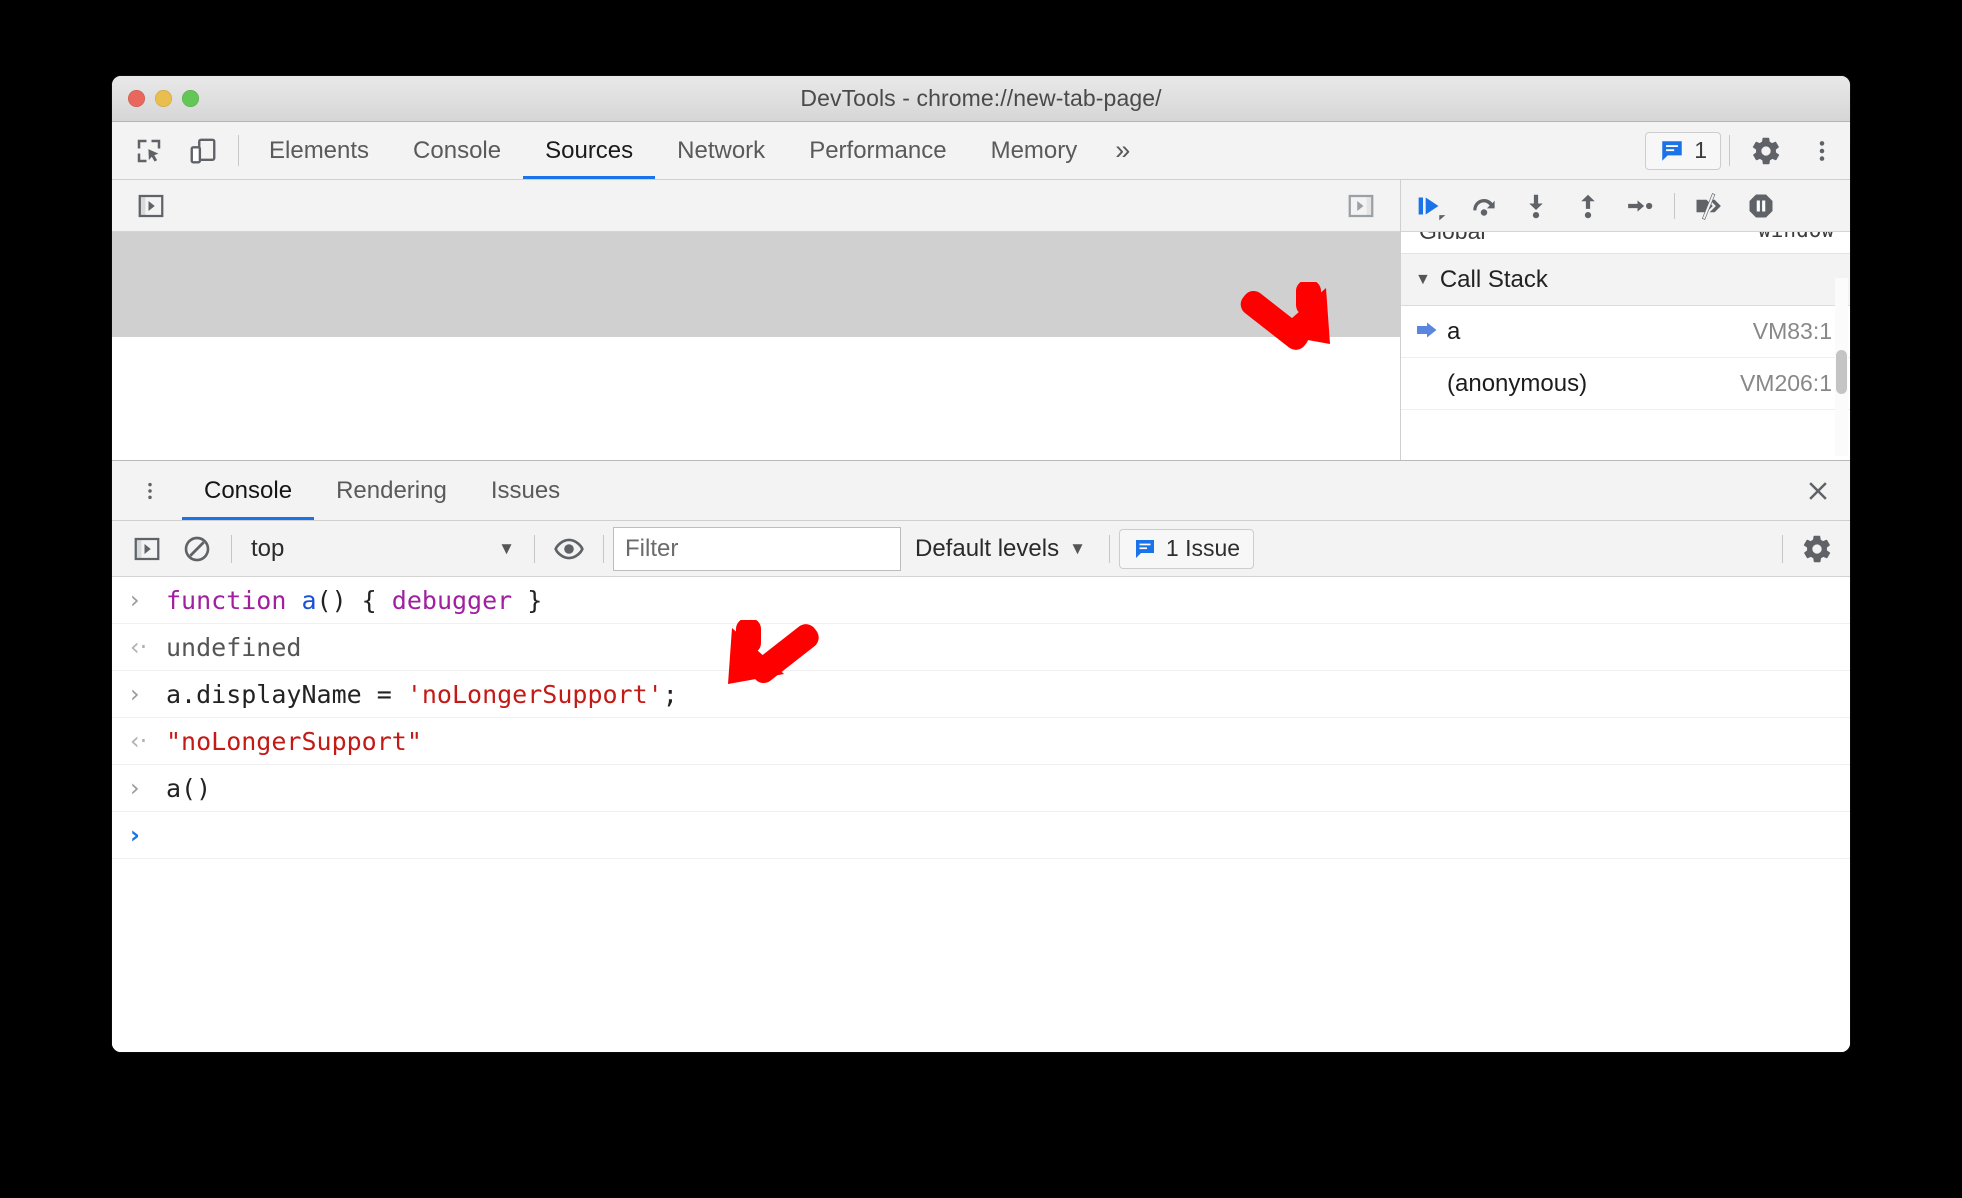  I want to click on console-log-levels-label: Default levels, so click(987, 548).